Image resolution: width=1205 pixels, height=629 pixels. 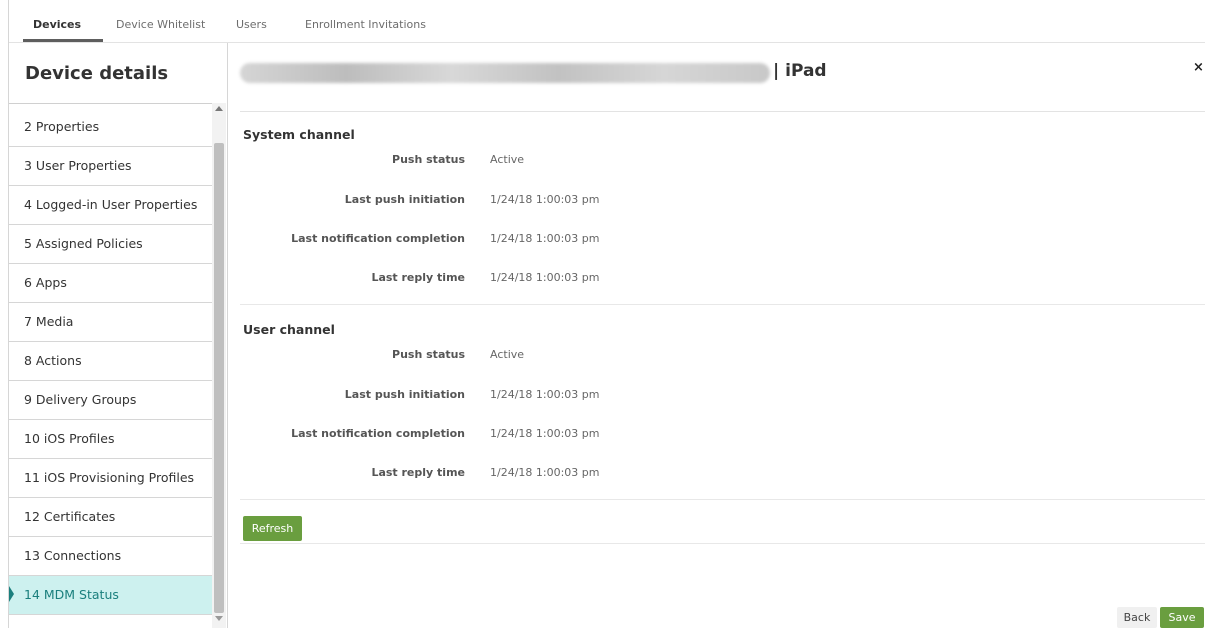 What do you see at coordinates (545, 433) in the screenshot?
I see `user-last-notification-completion-value: 1/24/18 1:00:03 pm` at bounding box center [545, 433].